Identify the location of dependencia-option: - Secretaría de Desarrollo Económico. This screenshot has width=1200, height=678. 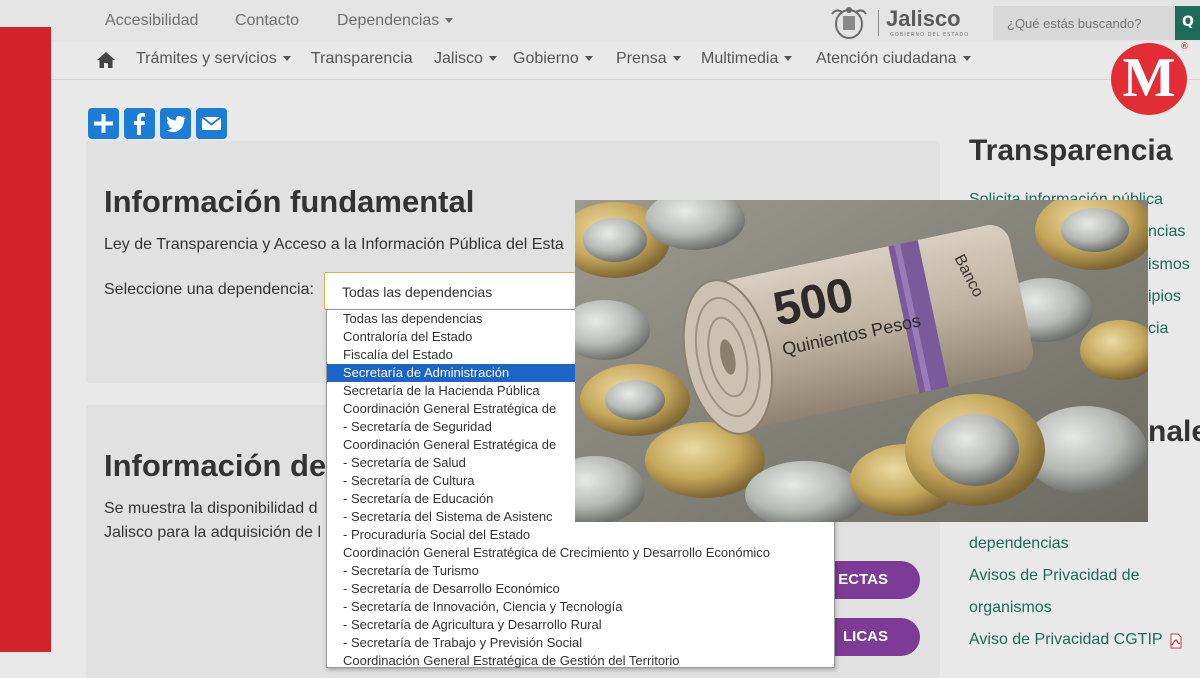
(580, 589).